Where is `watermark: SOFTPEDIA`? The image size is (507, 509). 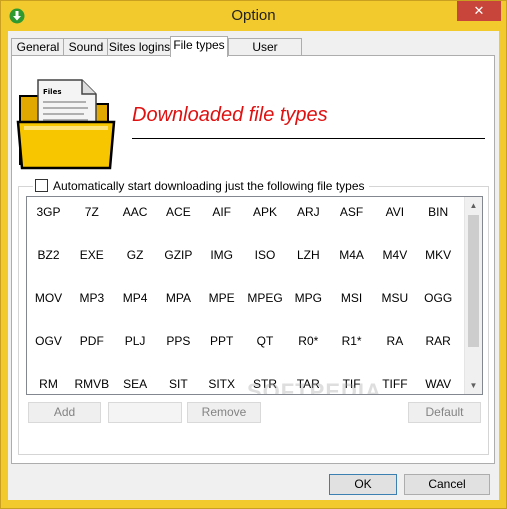
watermark: SOFTPEDIA is located at coordinates (314, 387).